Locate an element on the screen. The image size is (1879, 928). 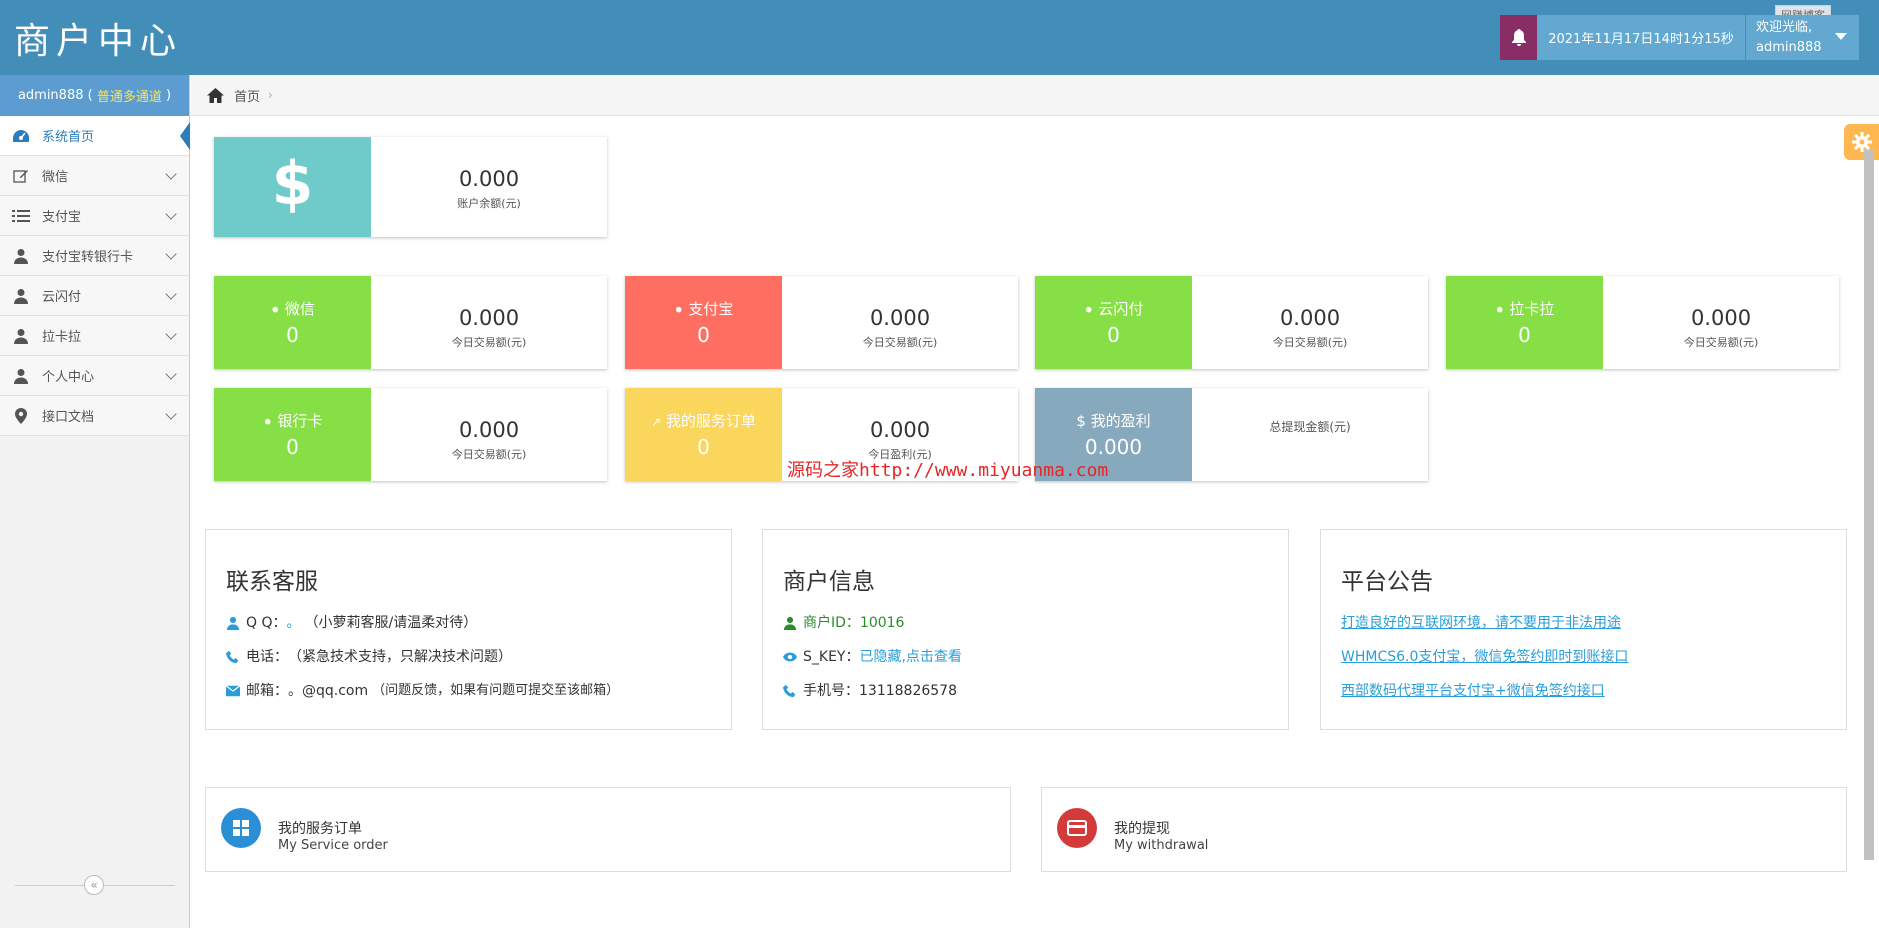
bankcard-card: ⚫ 银行卡 0 0.000 今日交易额(元) is located at coordinates (410, 434).